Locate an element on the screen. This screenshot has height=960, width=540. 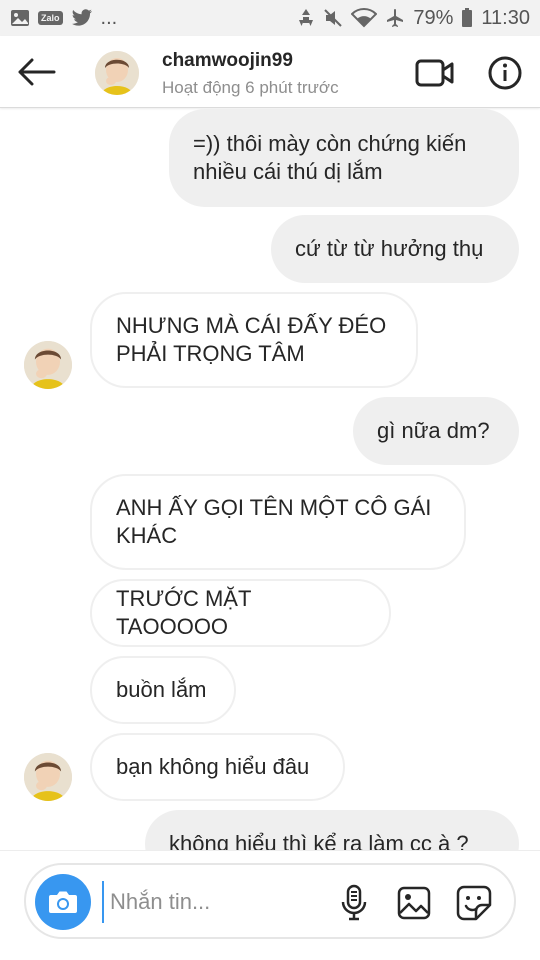
info-button is located at coordinates (505, 73).